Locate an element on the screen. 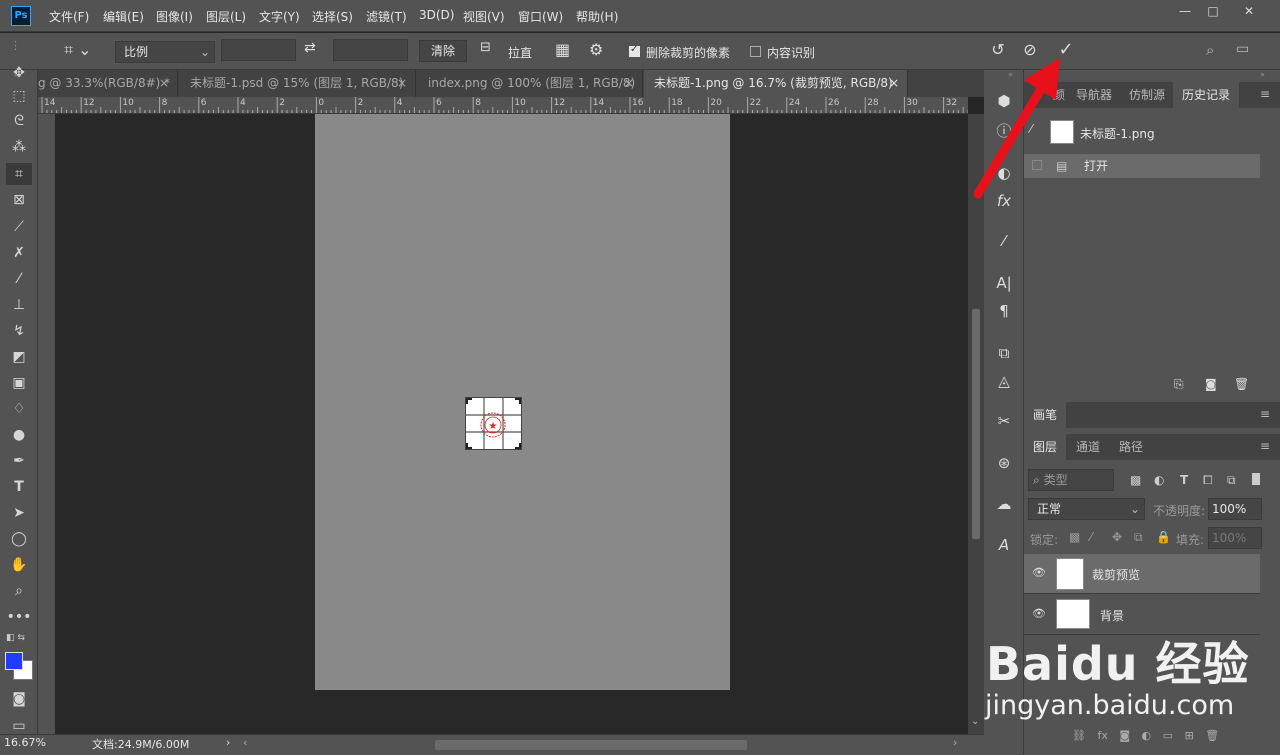  status-menu-icon: › is located at coordinates (228, 742).